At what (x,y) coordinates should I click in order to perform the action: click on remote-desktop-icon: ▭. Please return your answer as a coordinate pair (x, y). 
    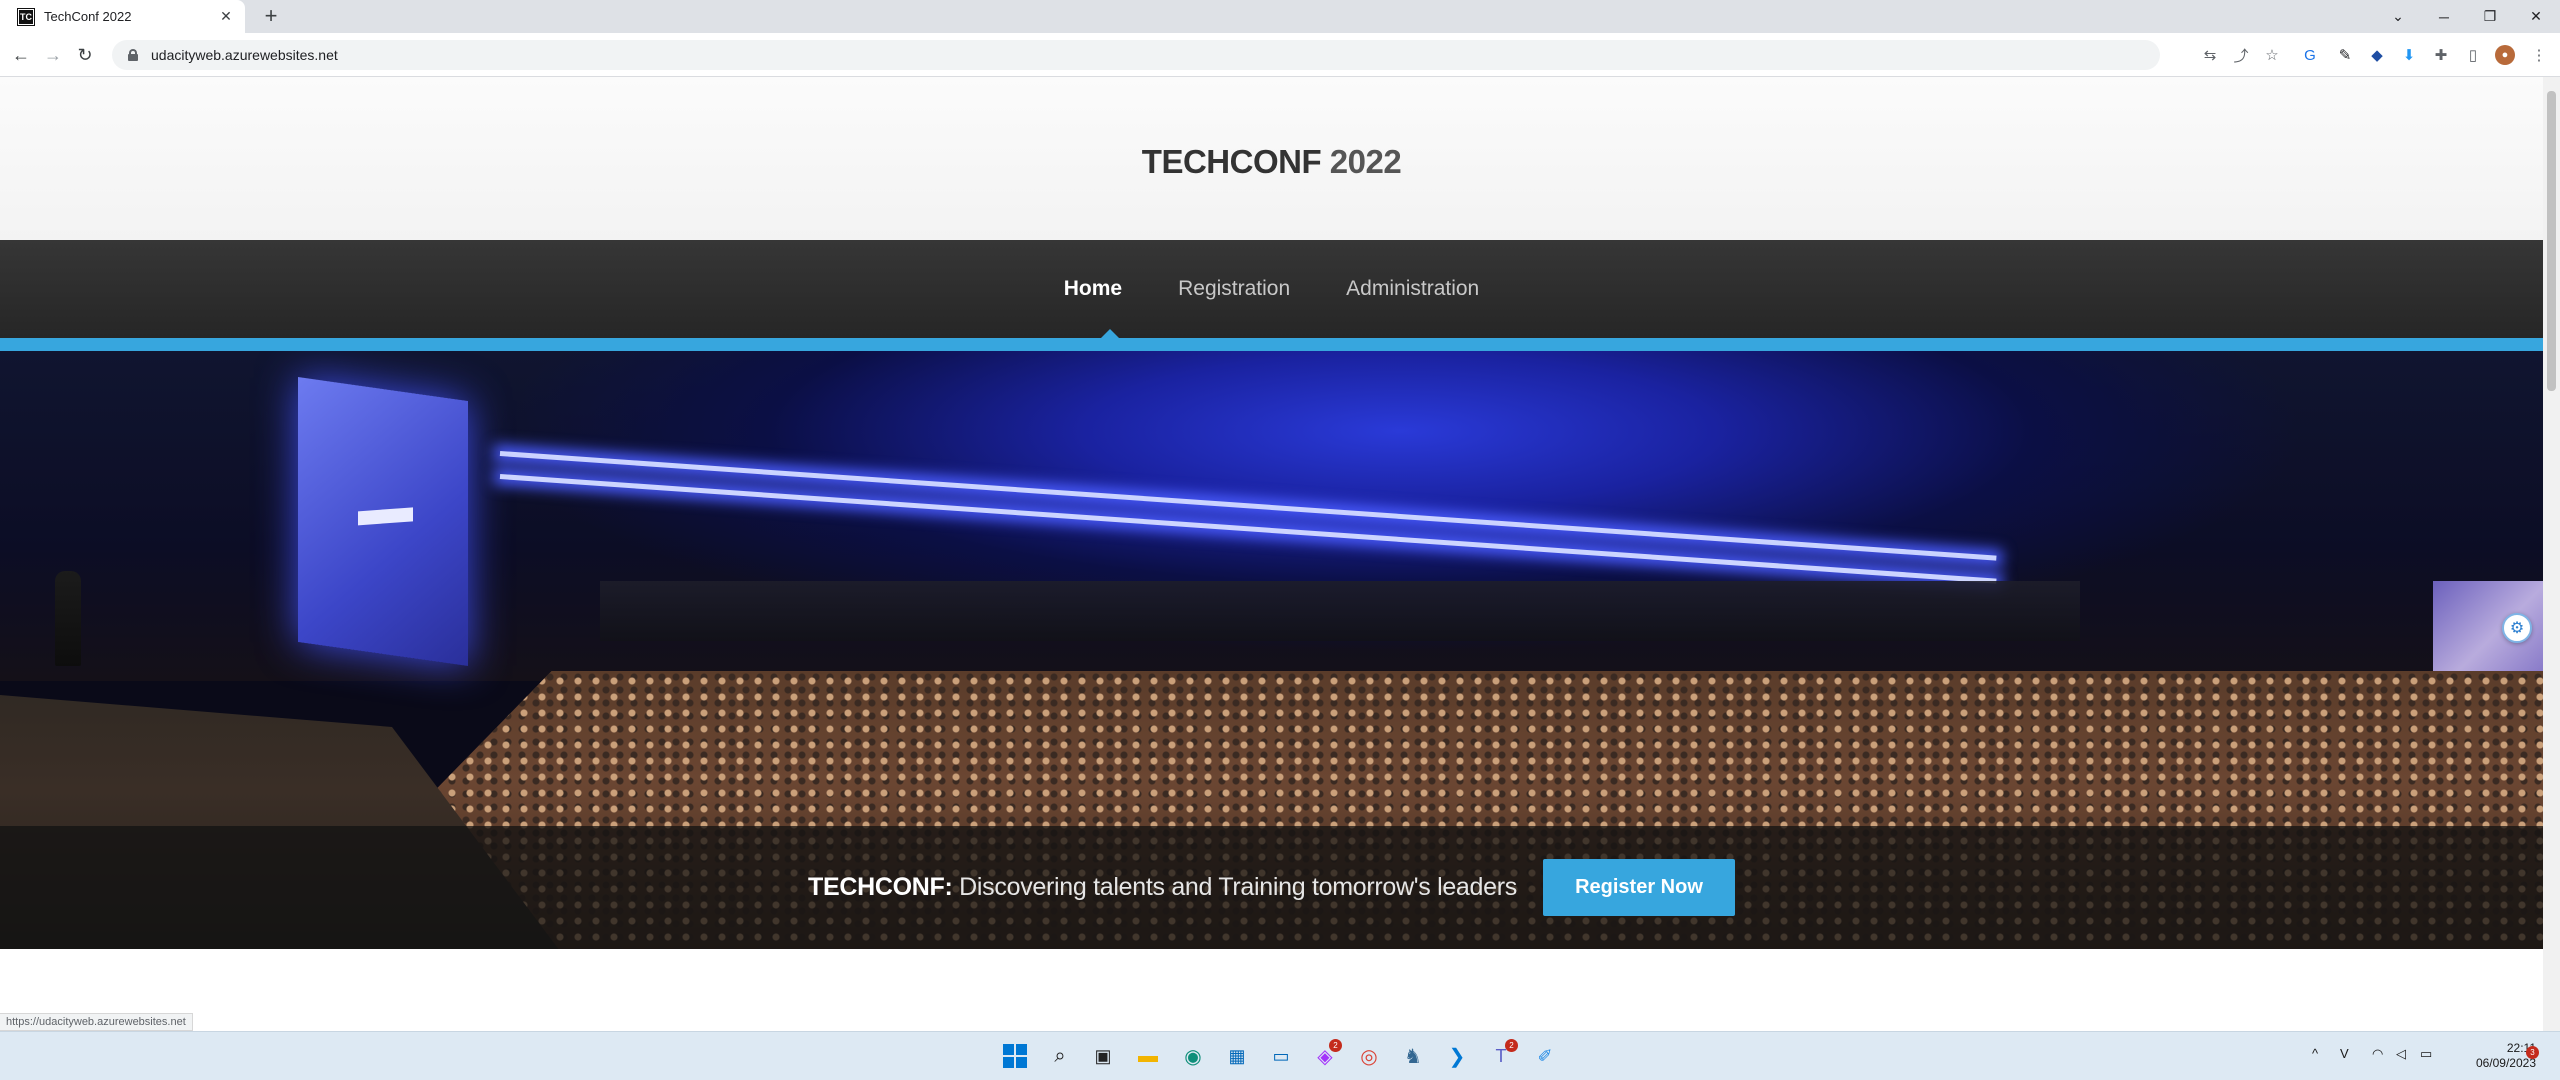
    Looking at the image, I should click on (1281, 1056).